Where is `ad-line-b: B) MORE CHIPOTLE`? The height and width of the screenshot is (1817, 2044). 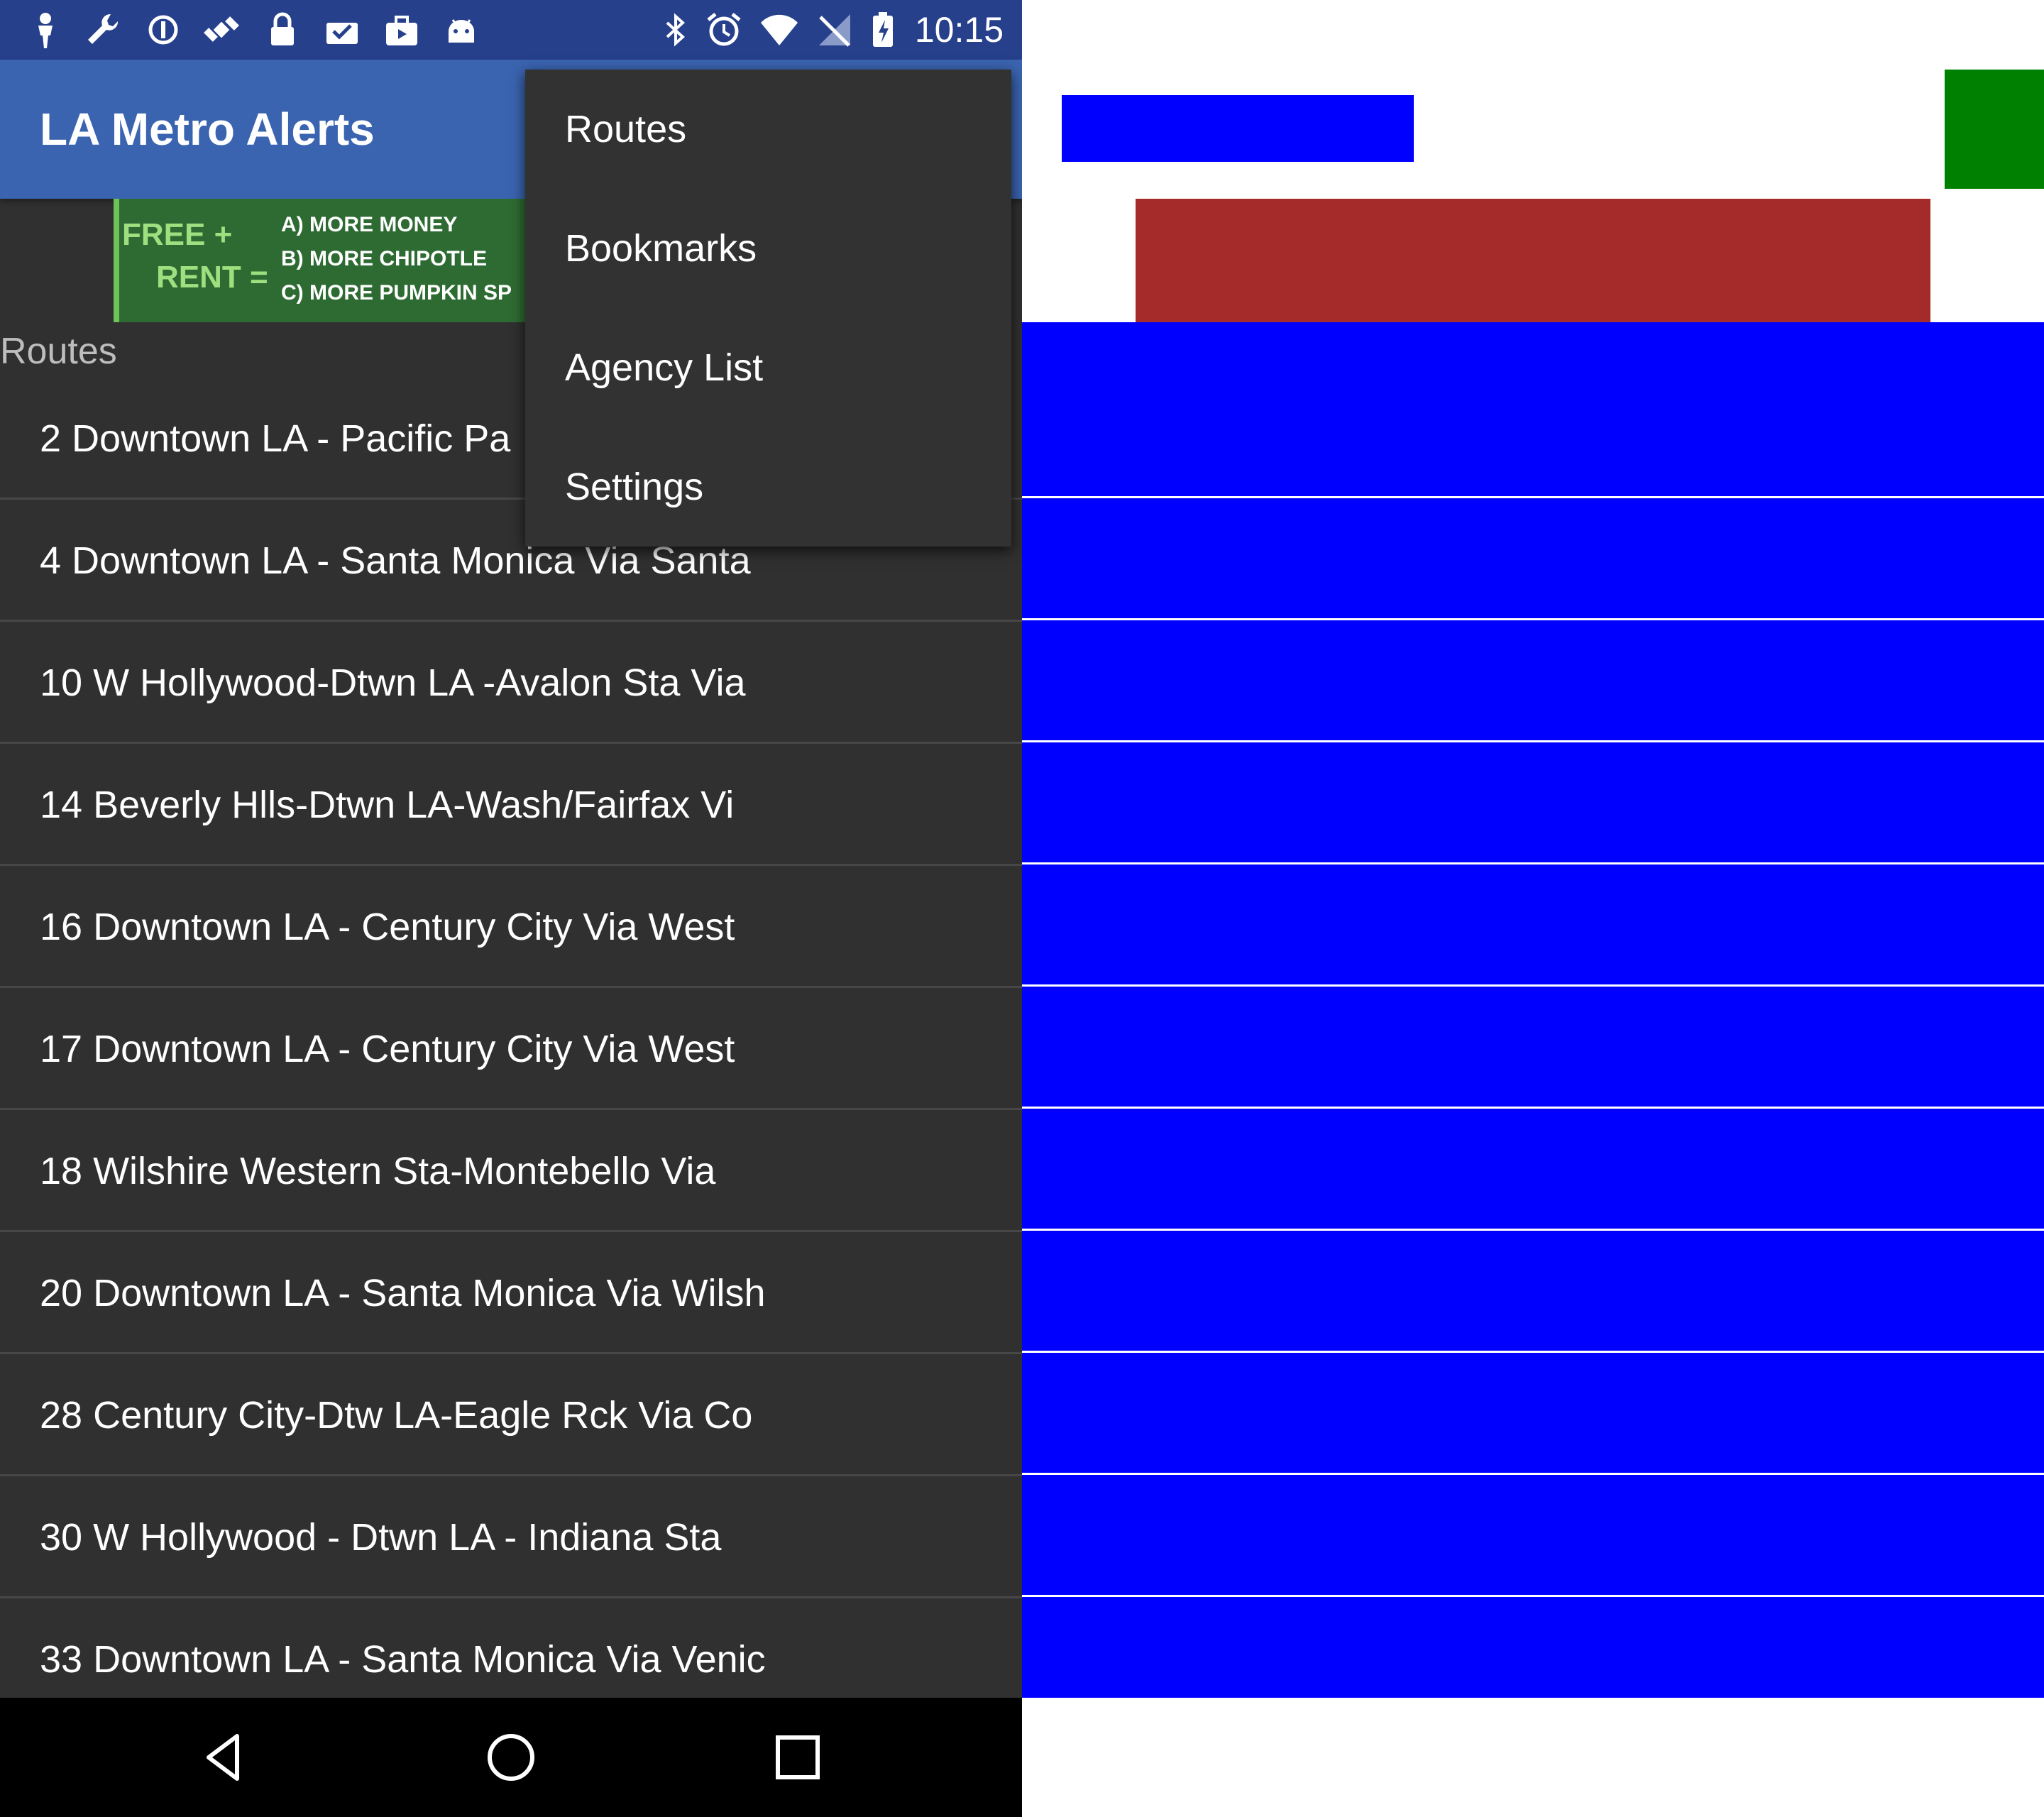
ad-line-b: B) MORE CHIPOTLE is located at coordinates (384, 258).